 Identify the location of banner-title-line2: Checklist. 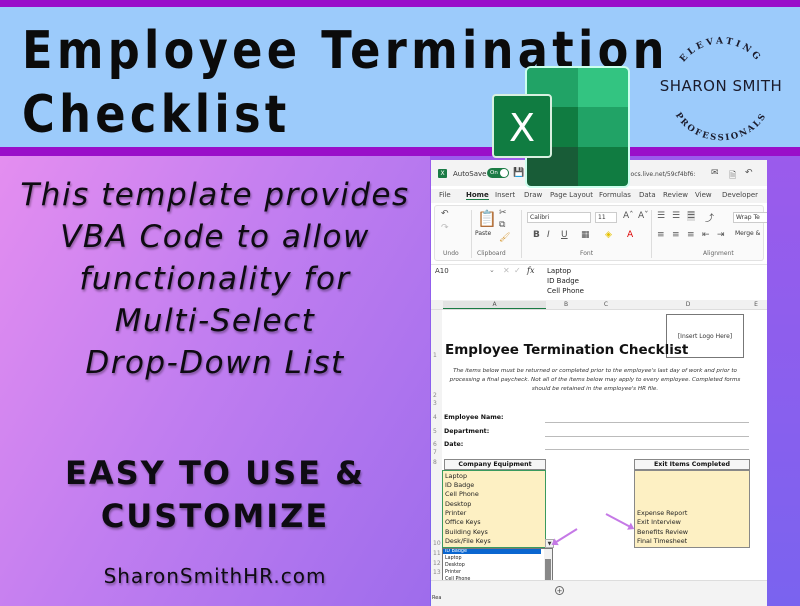
(156, 115).